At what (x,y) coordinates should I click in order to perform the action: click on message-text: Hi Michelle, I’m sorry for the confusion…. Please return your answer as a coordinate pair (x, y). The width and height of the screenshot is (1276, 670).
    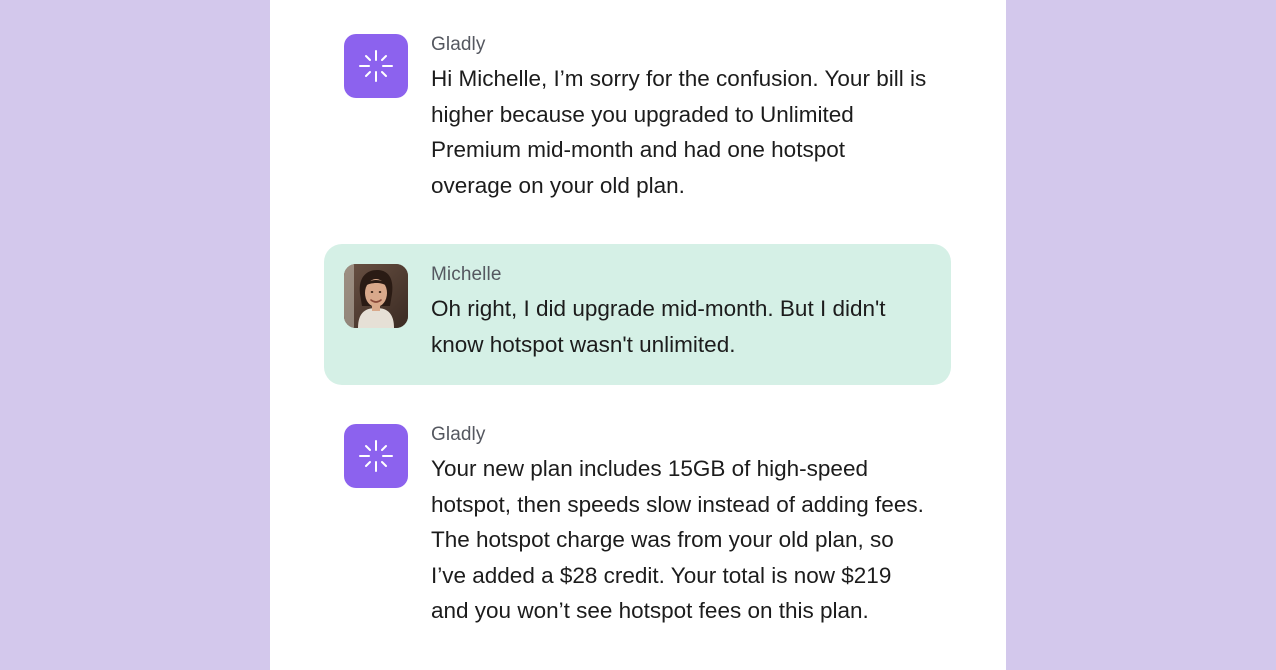
    Looking at the image, I should click on (679, 132).